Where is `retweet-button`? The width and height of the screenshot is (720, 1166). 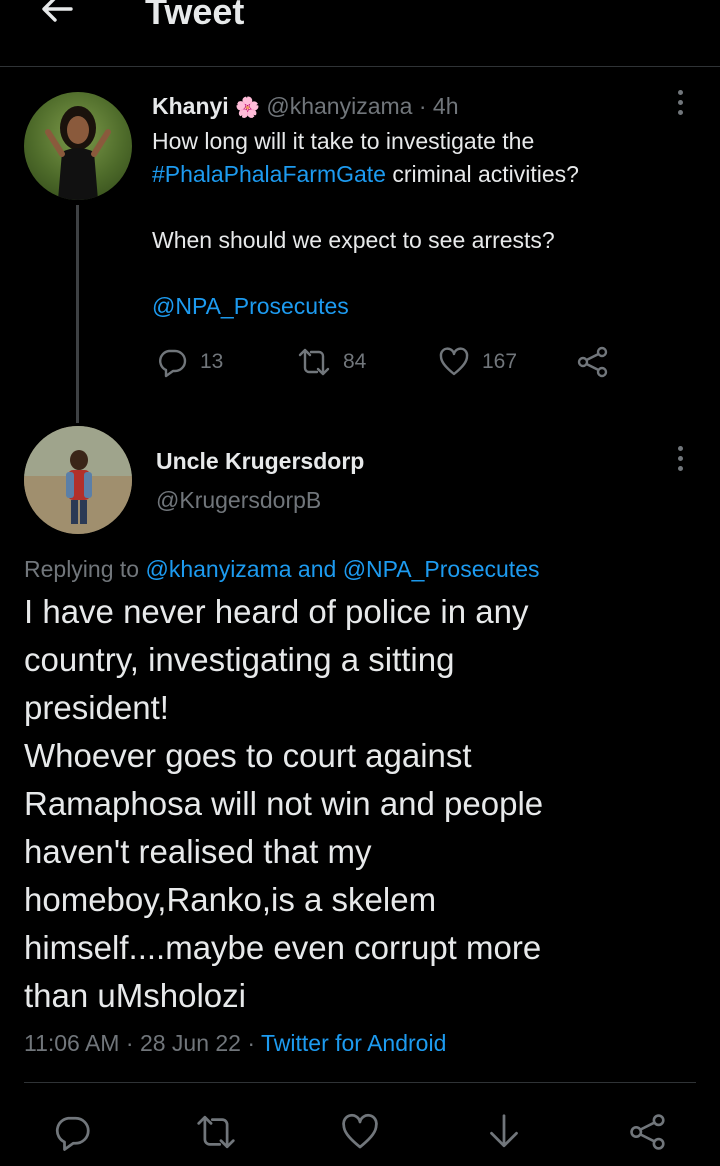 retweet-button is located at coordinates (216, 1132).